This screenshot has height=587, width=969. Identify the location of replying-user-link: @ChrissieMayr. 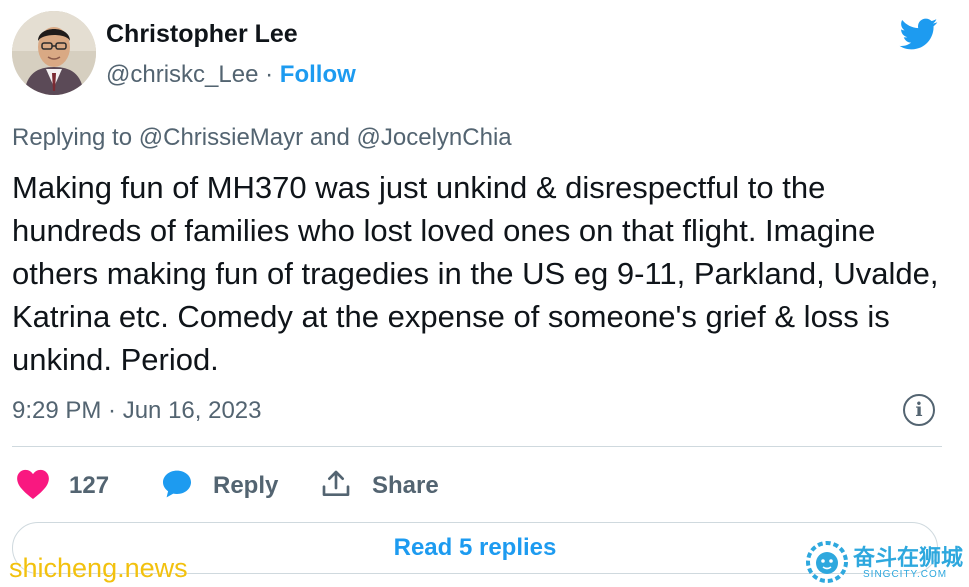
(221, 137).